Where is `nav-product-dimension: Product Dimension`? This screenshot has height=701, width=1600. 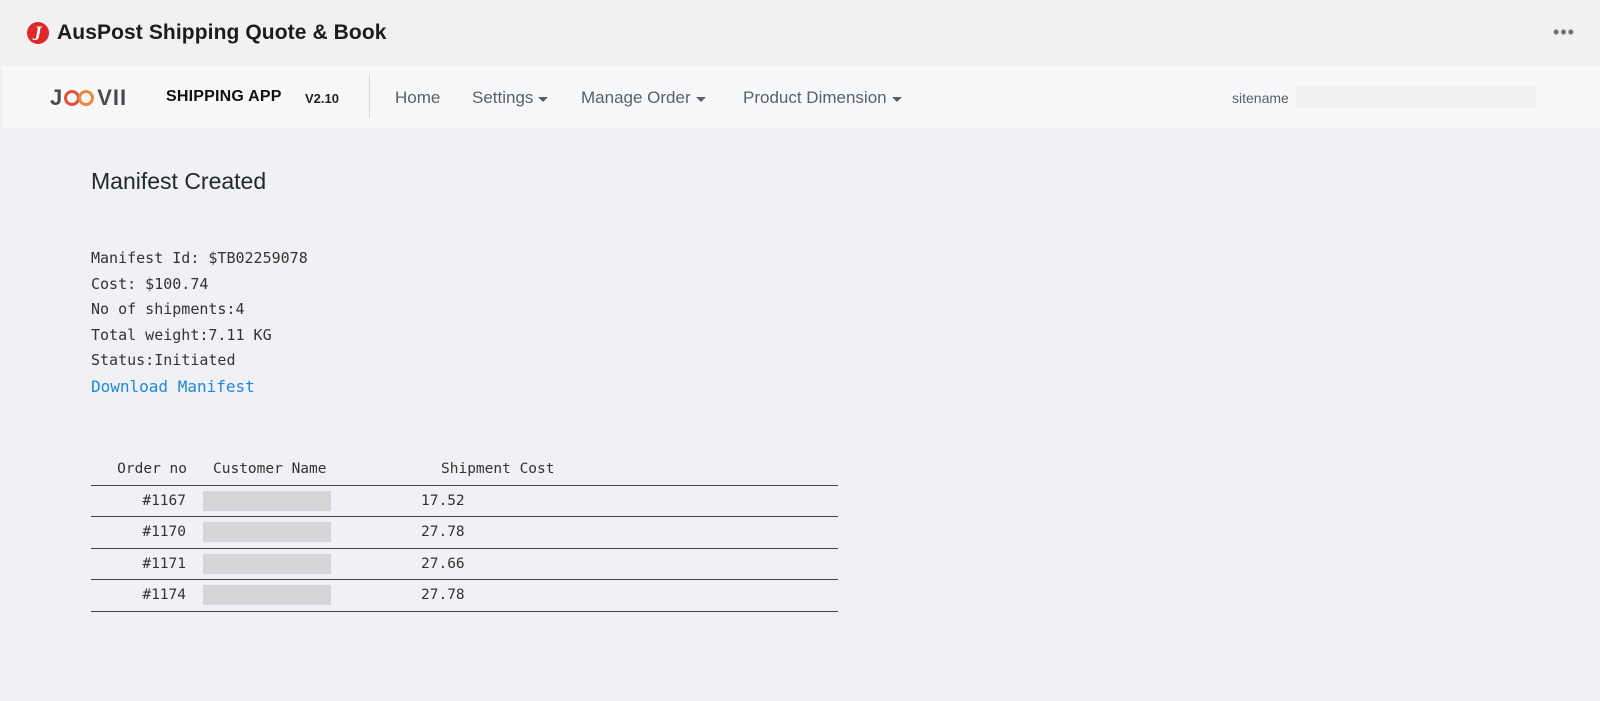 nav-product-dimension: Product Dimension is located at coordinates (822, 98).